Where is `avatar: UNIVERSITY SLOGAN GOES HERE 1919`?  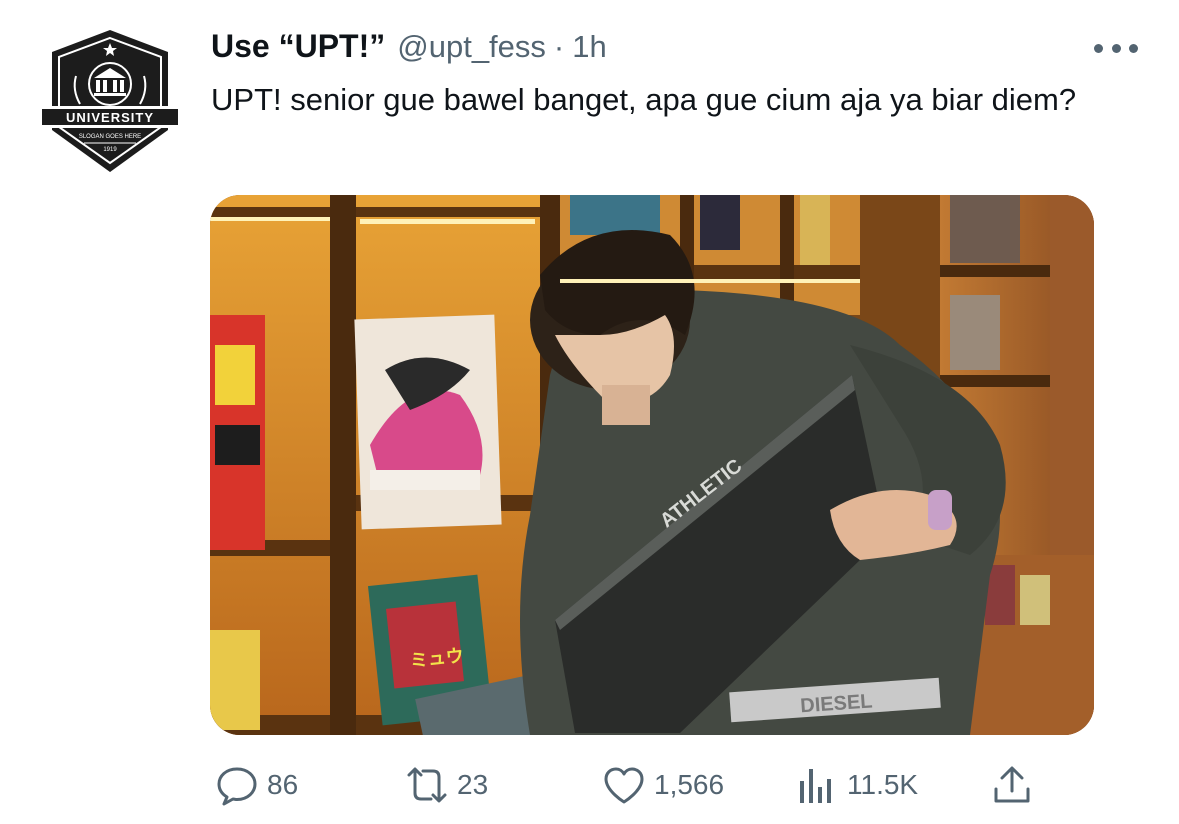
avatar: UNIVERSITY SLOGAN GOES HERE 1919 is located at coordinates (110, 100).